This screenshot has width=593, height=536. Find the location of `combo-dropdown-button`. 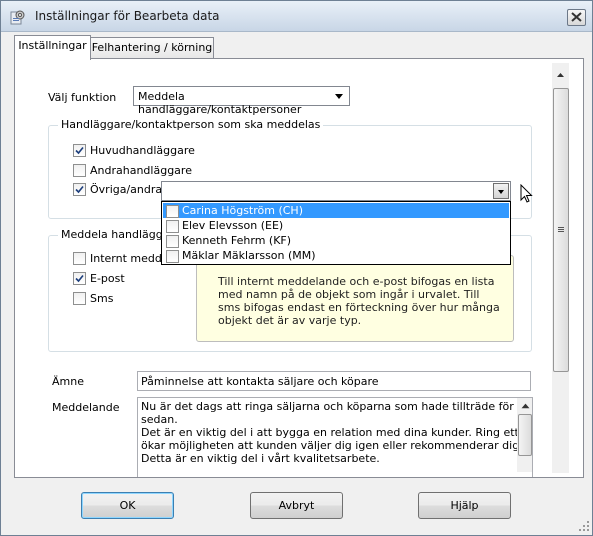

combo-dropdown-button is located at coordinates (501, 191).